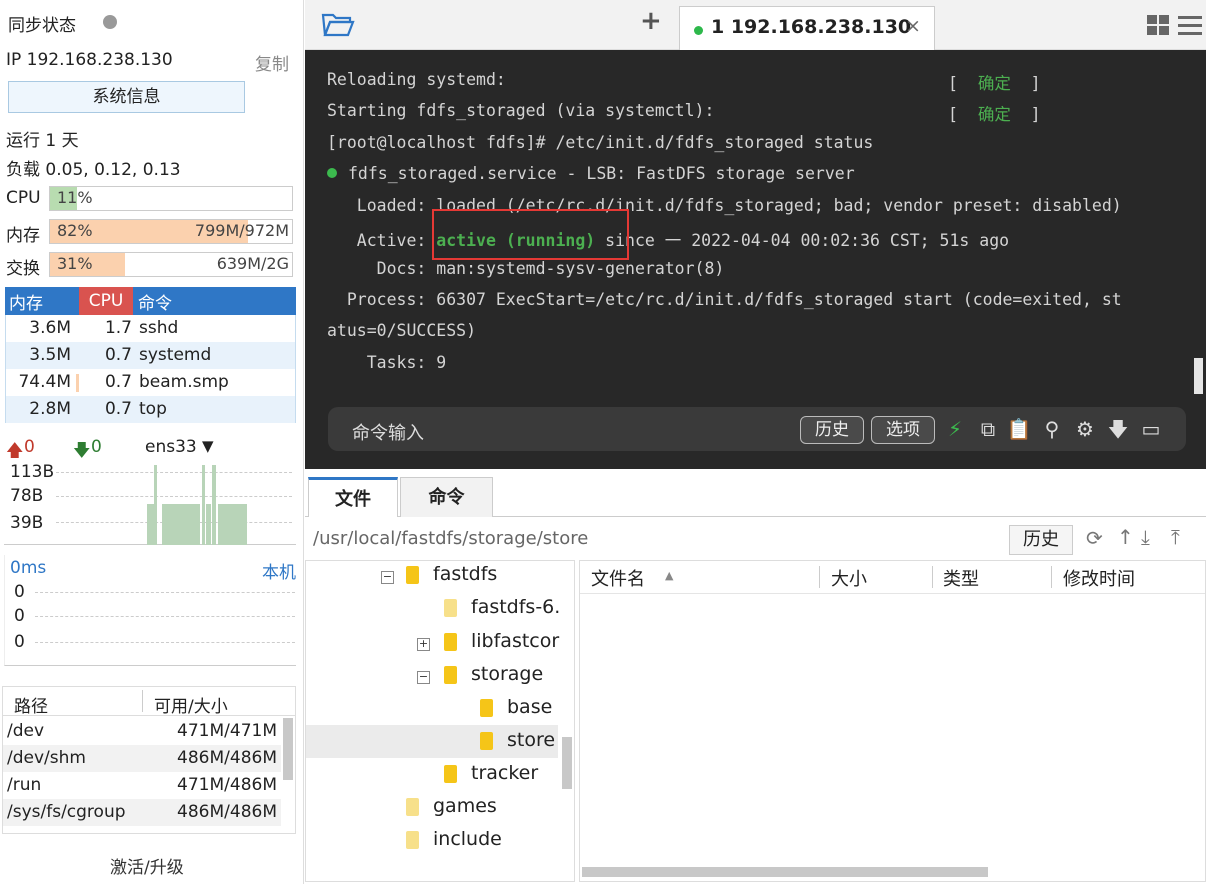  Describe the element at coordinates (150, 382) in the screenshot. I see `table-row: 74.4M 0.7 beam.smp` at that location.